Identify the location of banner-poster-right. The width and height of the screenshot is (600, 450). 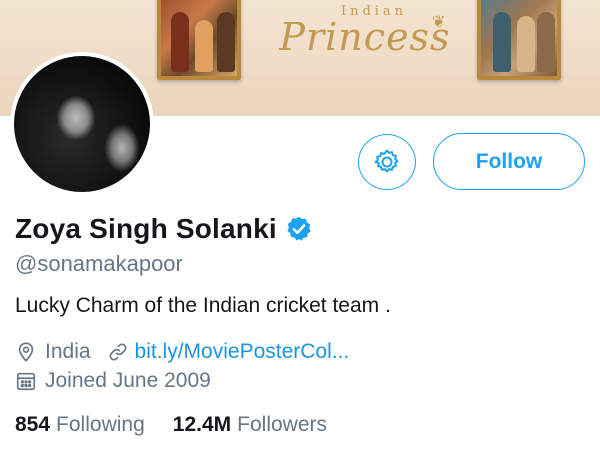
(519, 40).